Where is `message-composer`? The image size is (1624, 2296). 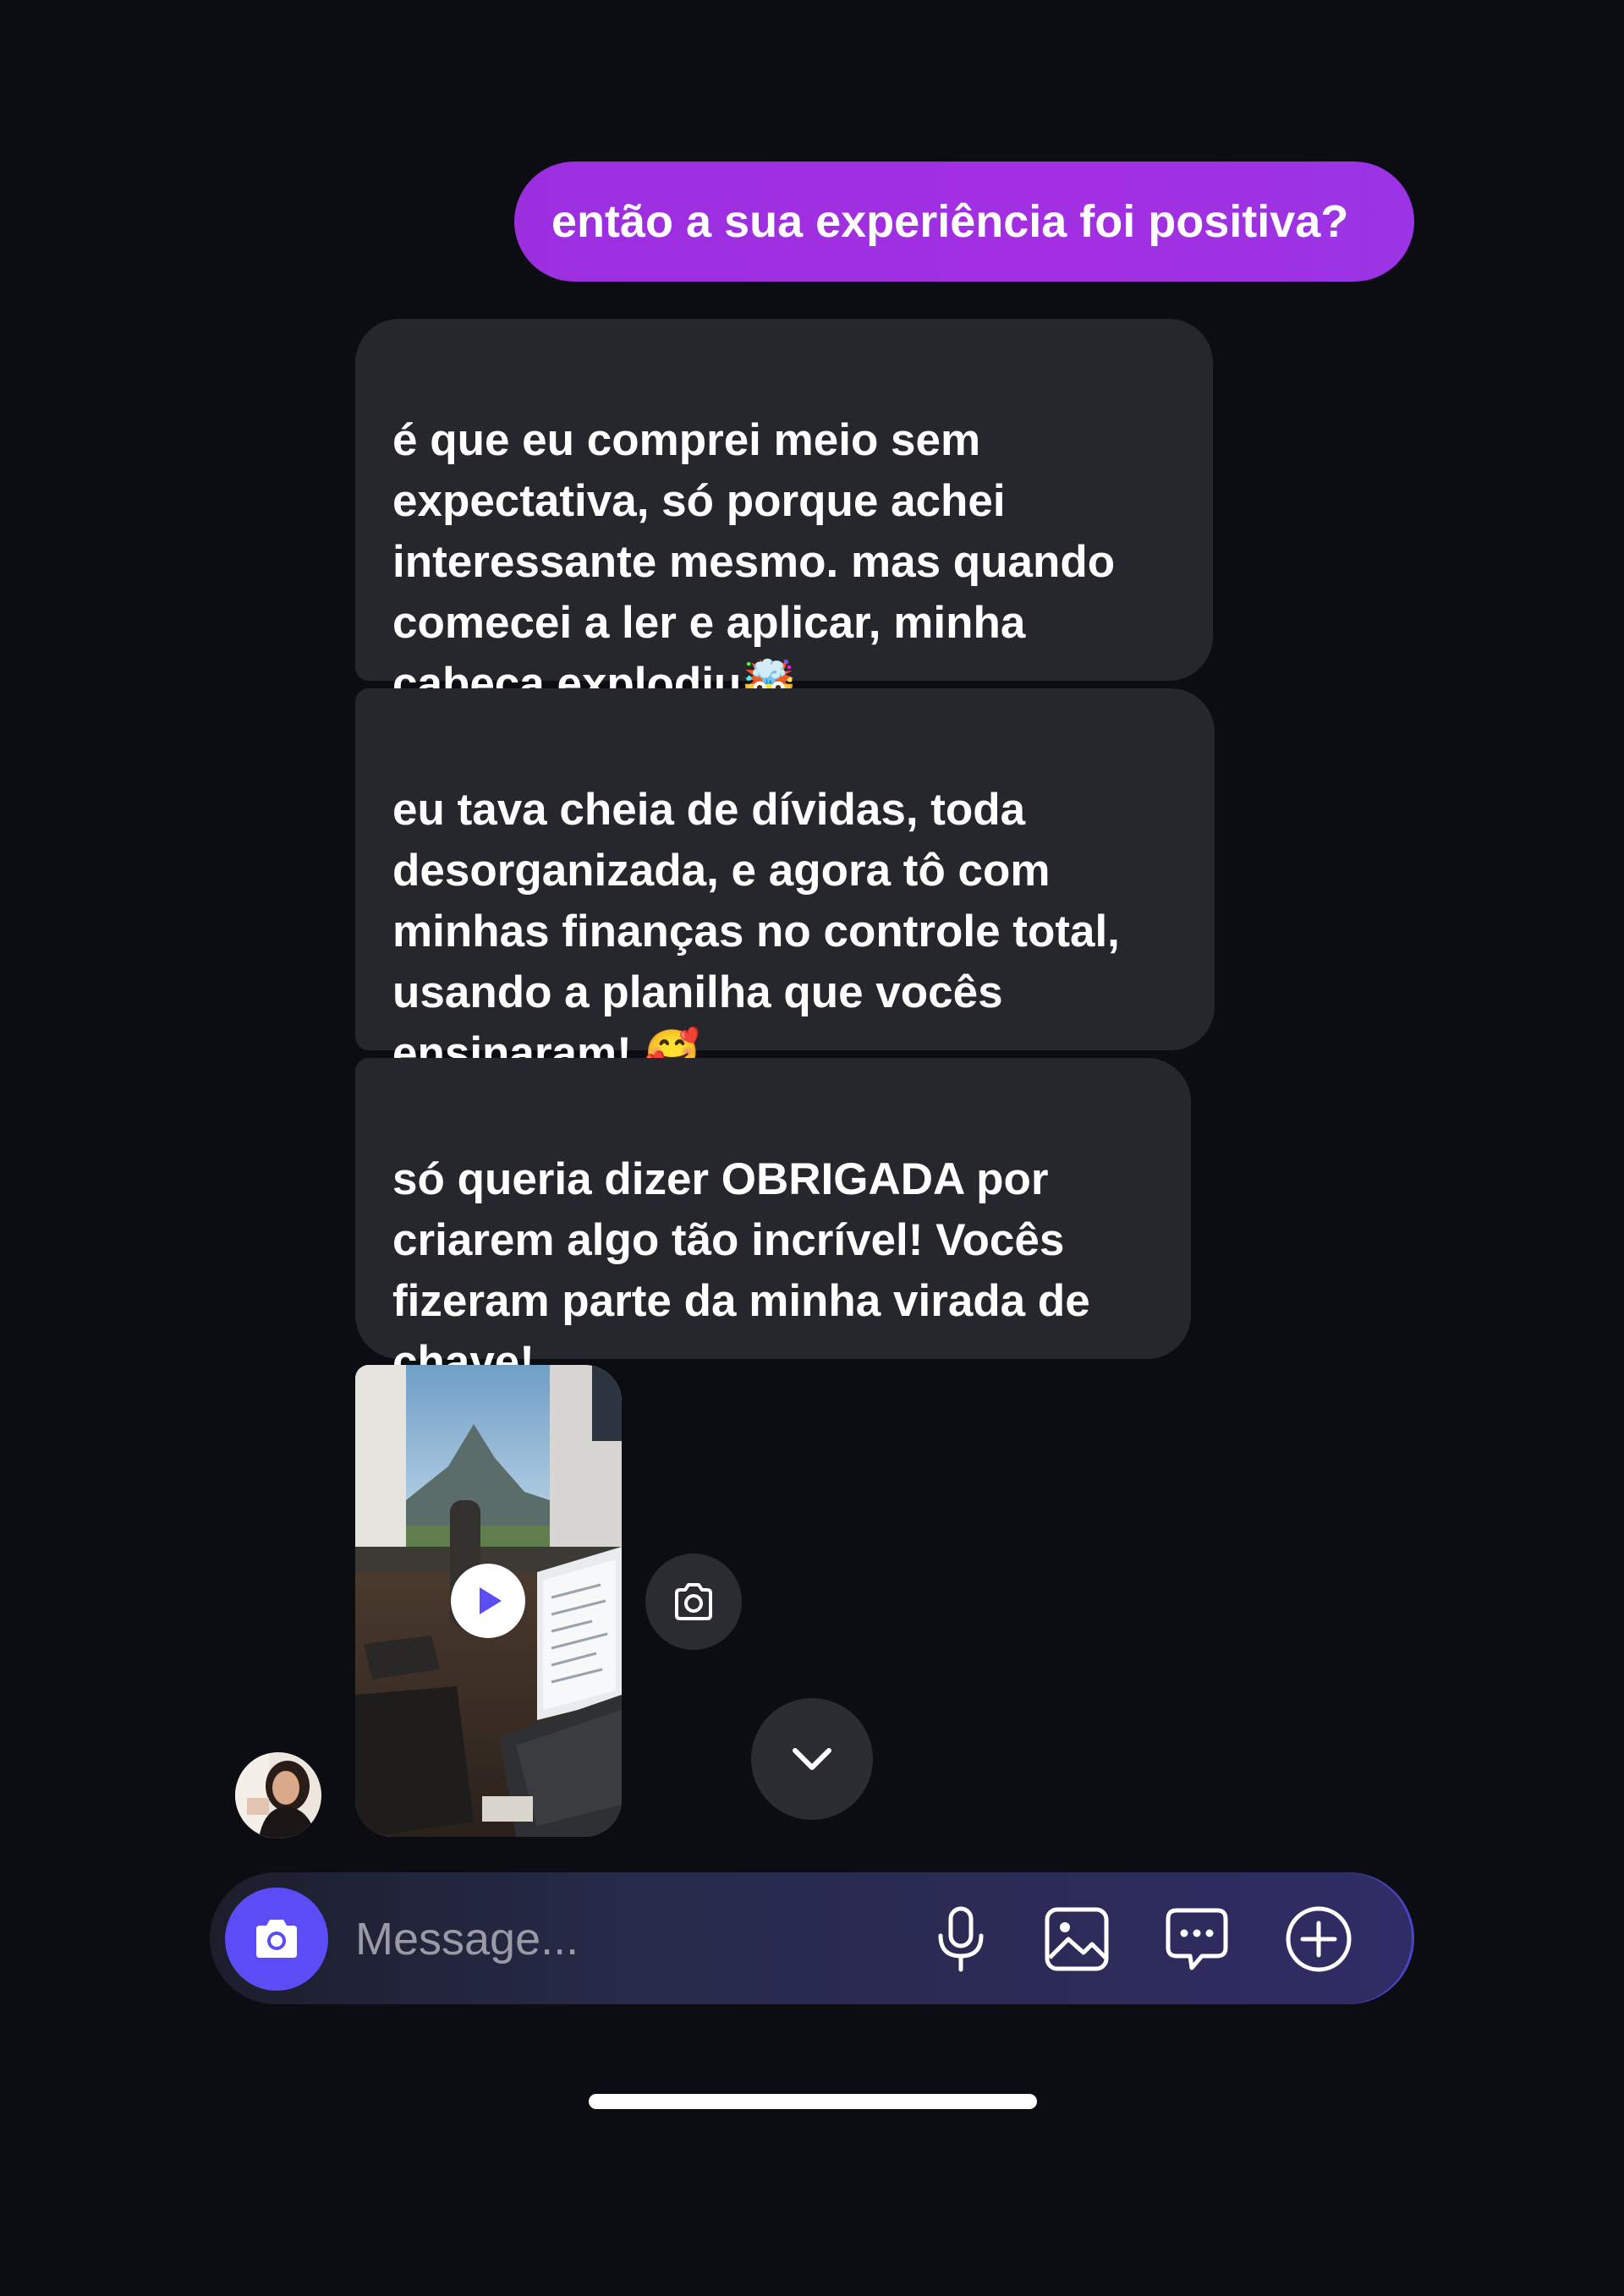 message-composer is located at coordinates (812, 1938).